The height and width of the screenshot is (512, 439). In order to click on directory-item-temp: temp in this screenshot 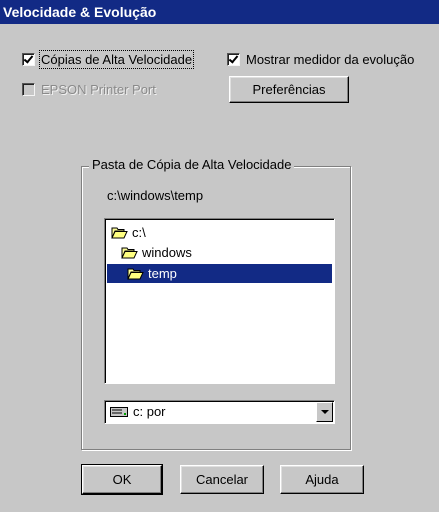, I will do `click(219, 273)`.